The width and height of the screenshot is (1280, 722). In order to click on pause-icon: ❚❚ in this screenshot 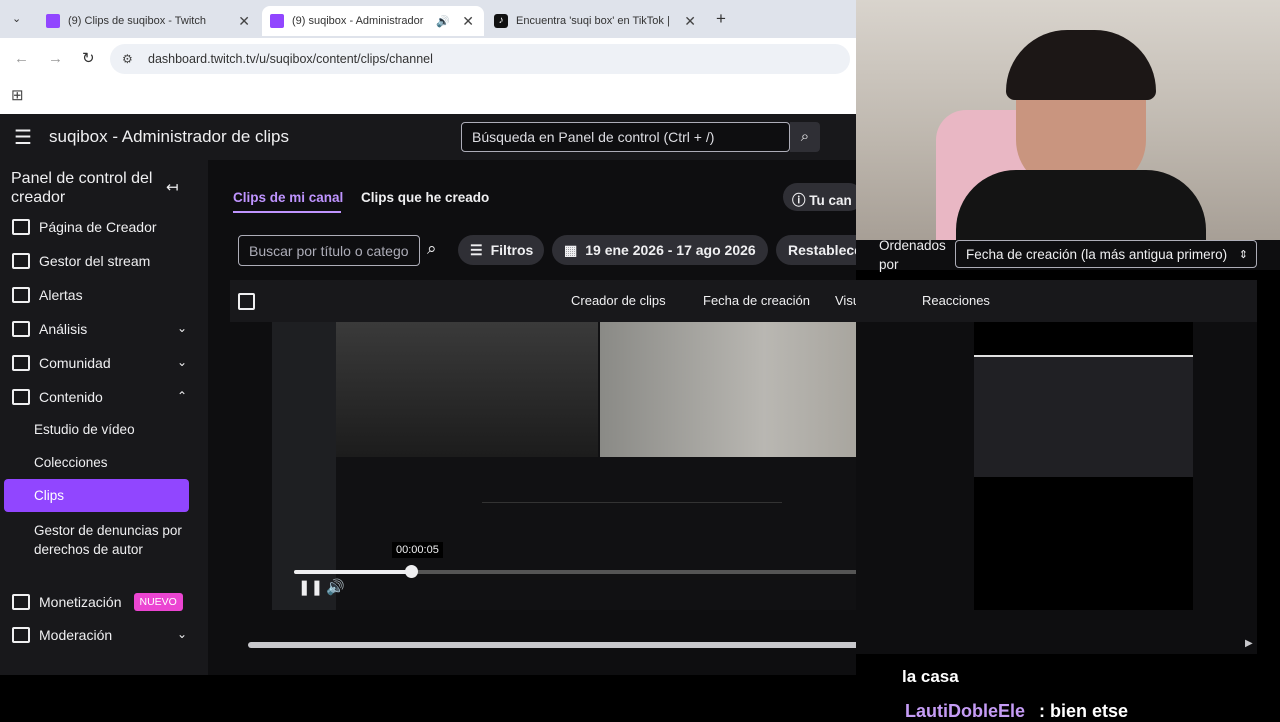, I will do `click(310, 587)`.